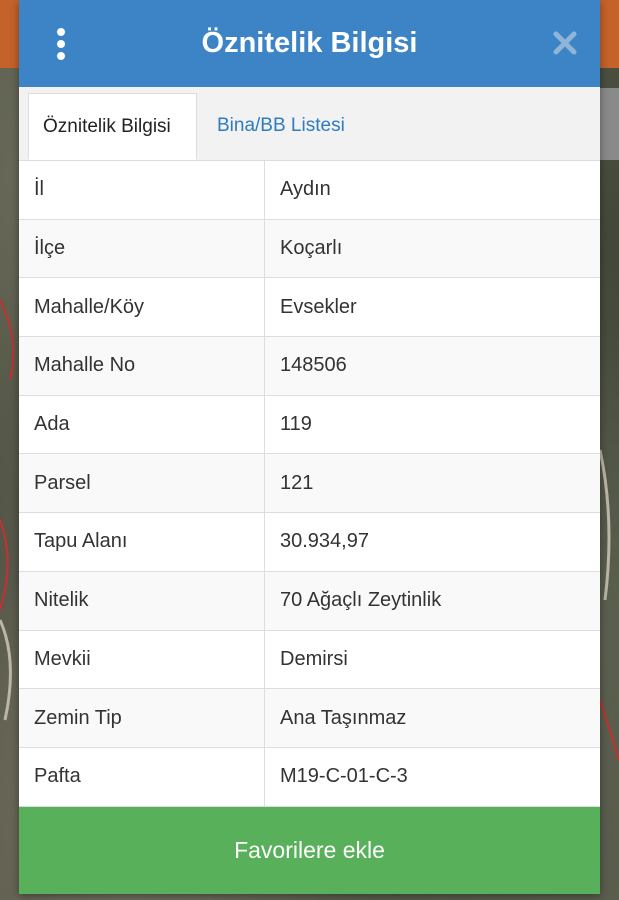 The height and width of the screenshot is (900, 619). I want to click on attribute-value: M19-C-01-C-3, so click(344, 776).